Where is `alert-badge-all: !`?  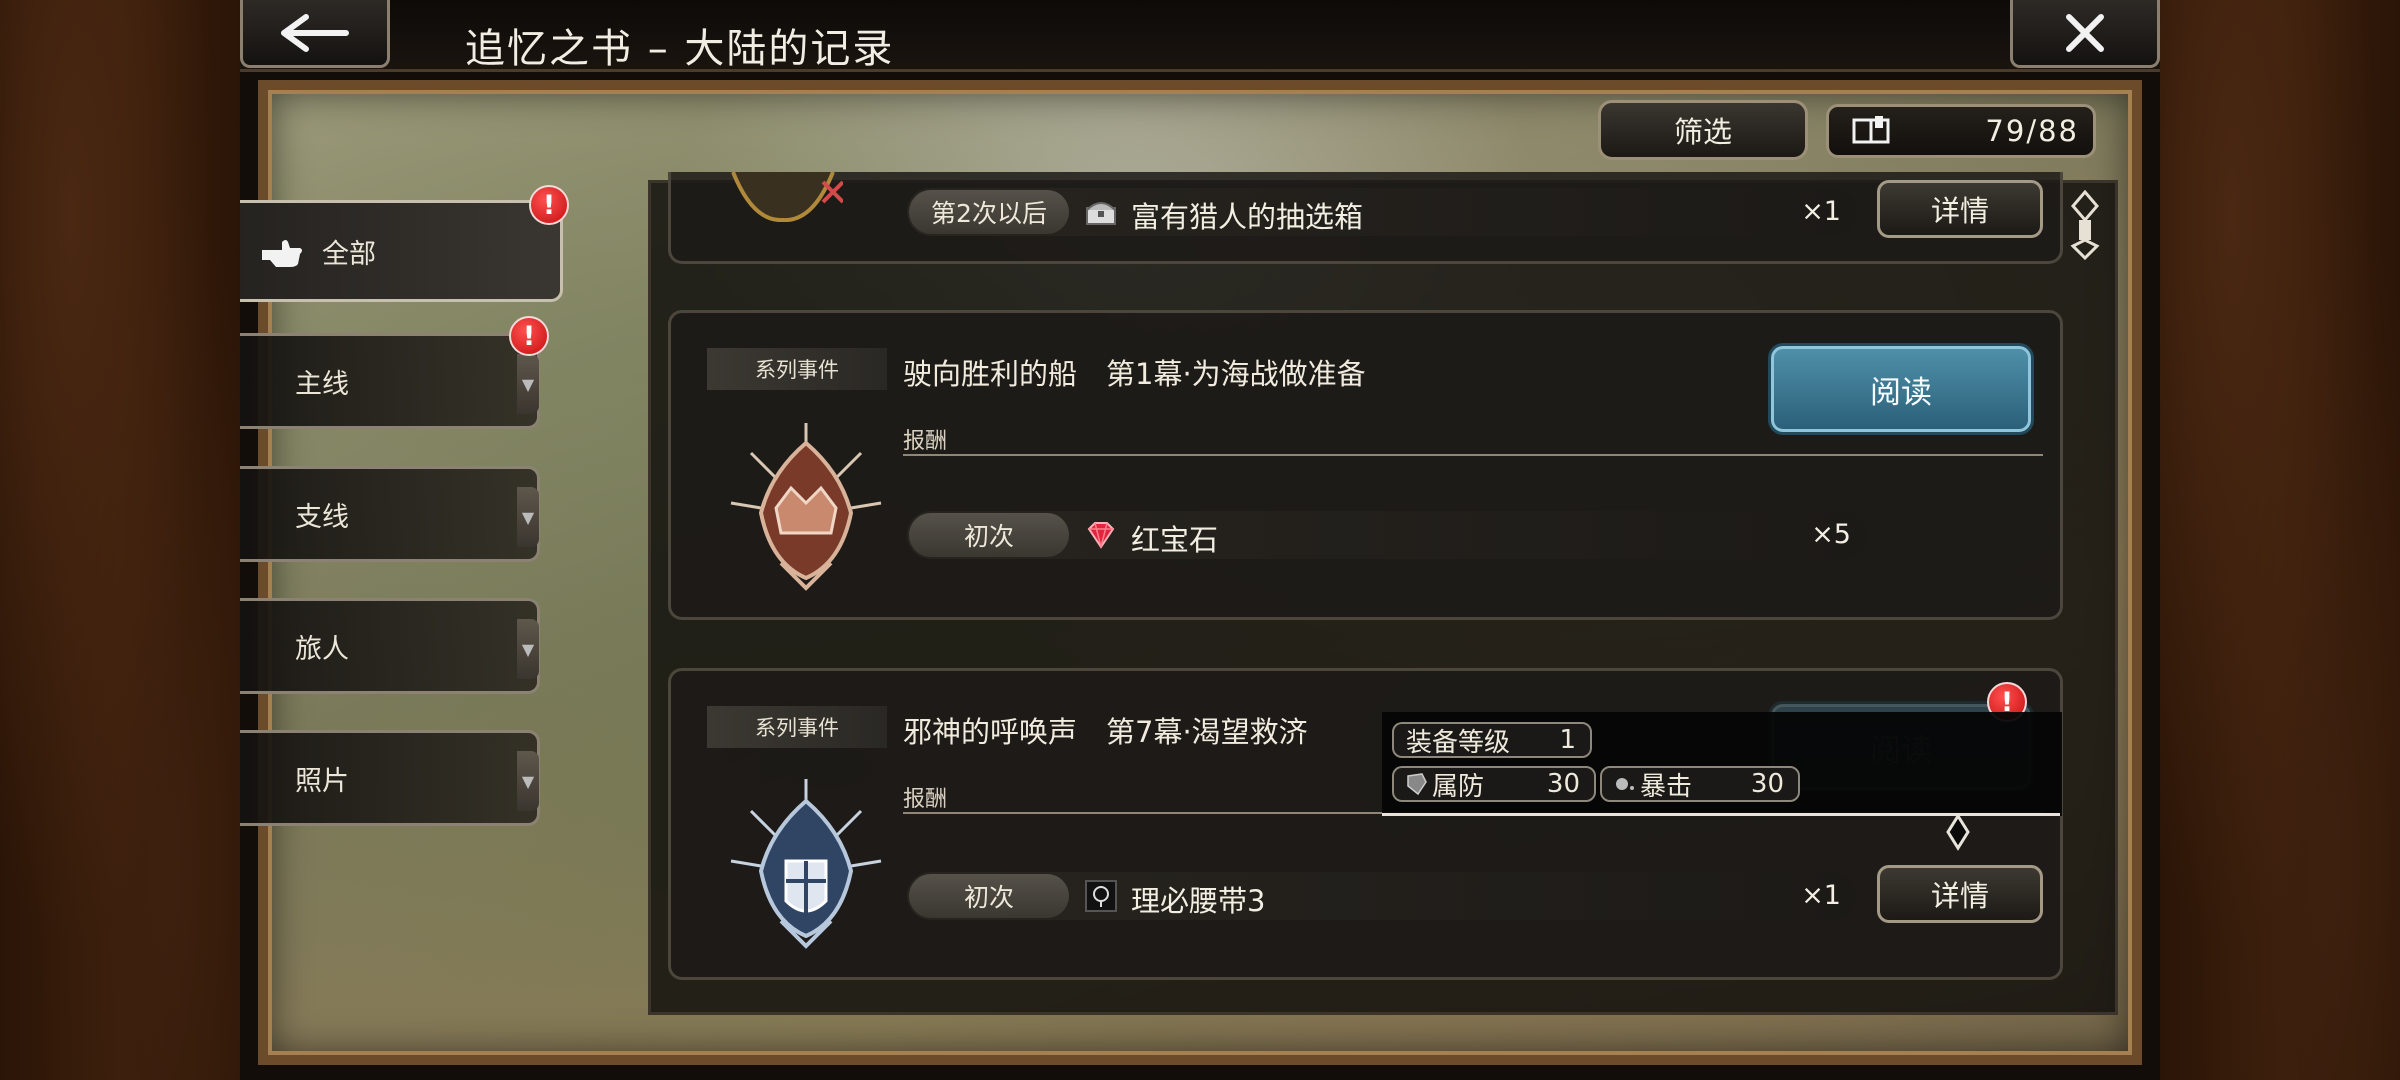
alert-badge-all: ! is located at coordinates (549, 205).